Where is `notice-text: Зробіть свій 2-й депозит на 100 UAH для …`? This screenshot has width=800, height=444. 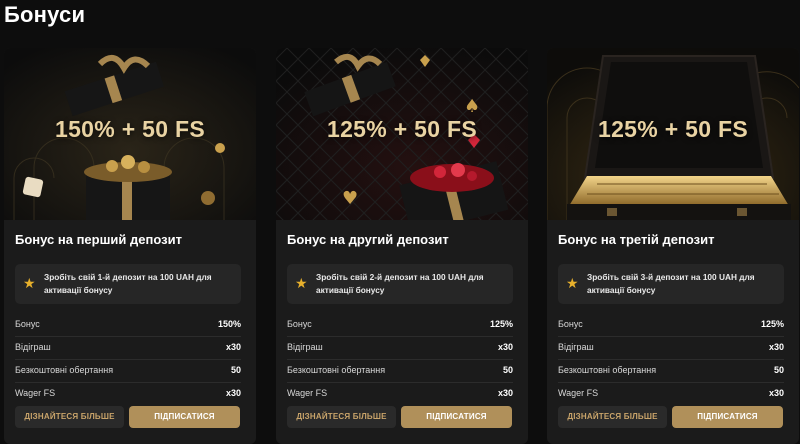 notice-text: Зробіть свій 2-й депозит на 100 UAH для … is located at coordinates (400, 283).